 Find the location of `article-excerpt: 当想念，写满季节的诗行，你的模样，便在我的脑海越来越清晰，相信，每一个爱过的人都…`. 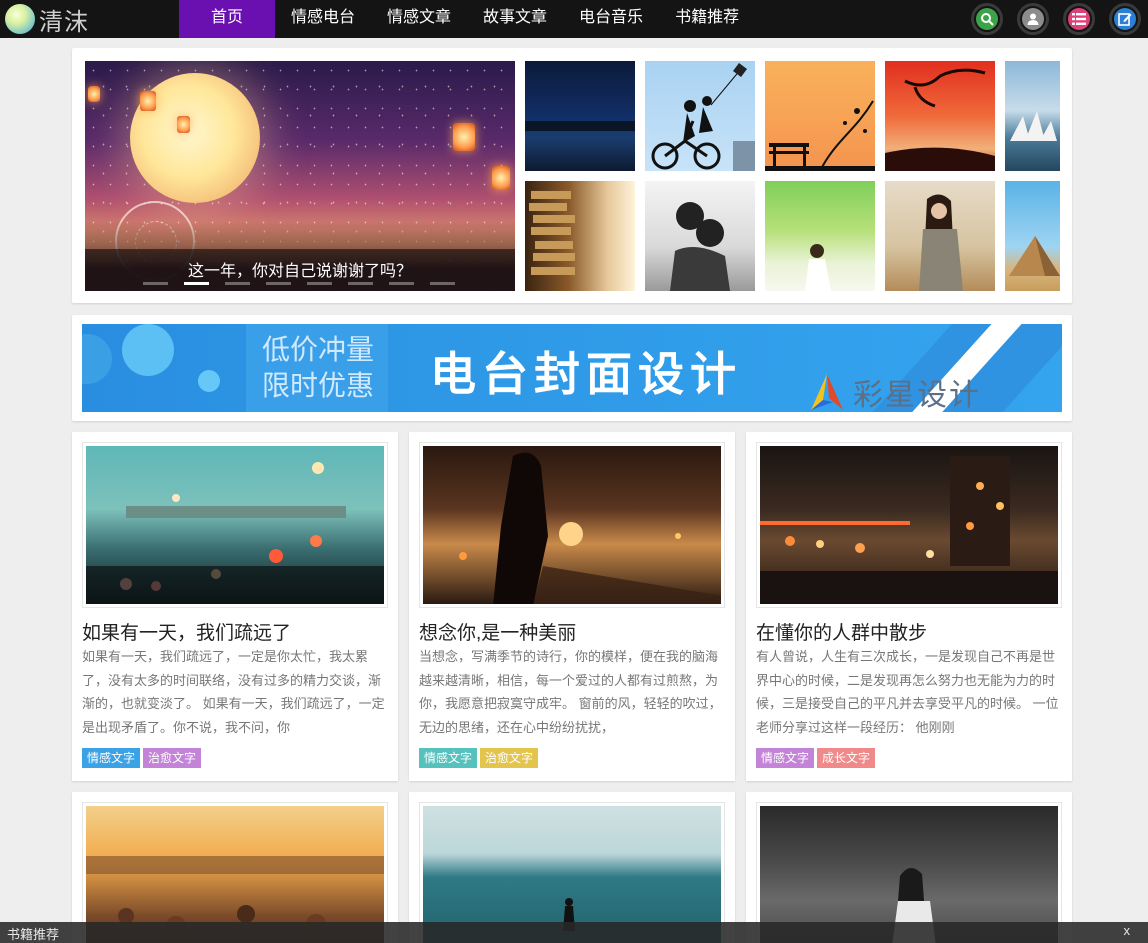

article-excerpt: 当想念，写满季节的诗行，你的模样，便在我的脑海越来越清晰，相信，每一个爱过的人都… is located at coordinates (570, 692).